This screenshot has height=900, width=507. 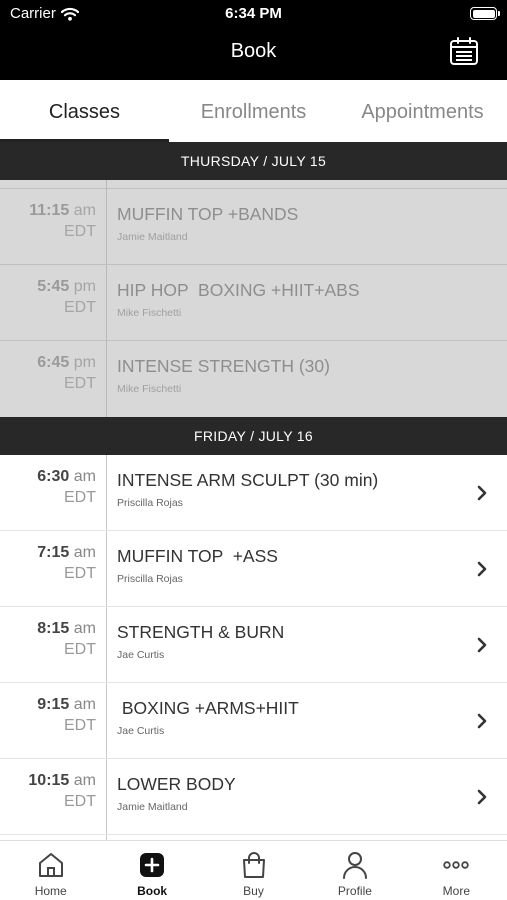 I want to click on tabbar-buy: Buy, so click(x=253, y=870).